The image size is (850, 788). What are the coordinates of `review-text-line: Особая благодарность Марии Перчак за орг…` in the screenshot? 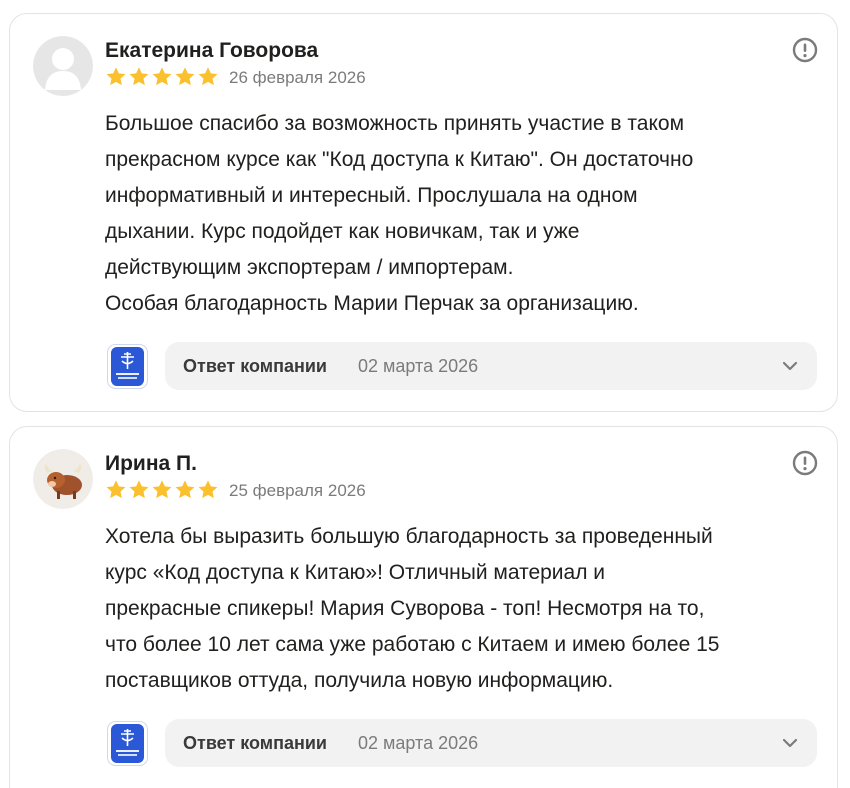 It's located at (372, 303).